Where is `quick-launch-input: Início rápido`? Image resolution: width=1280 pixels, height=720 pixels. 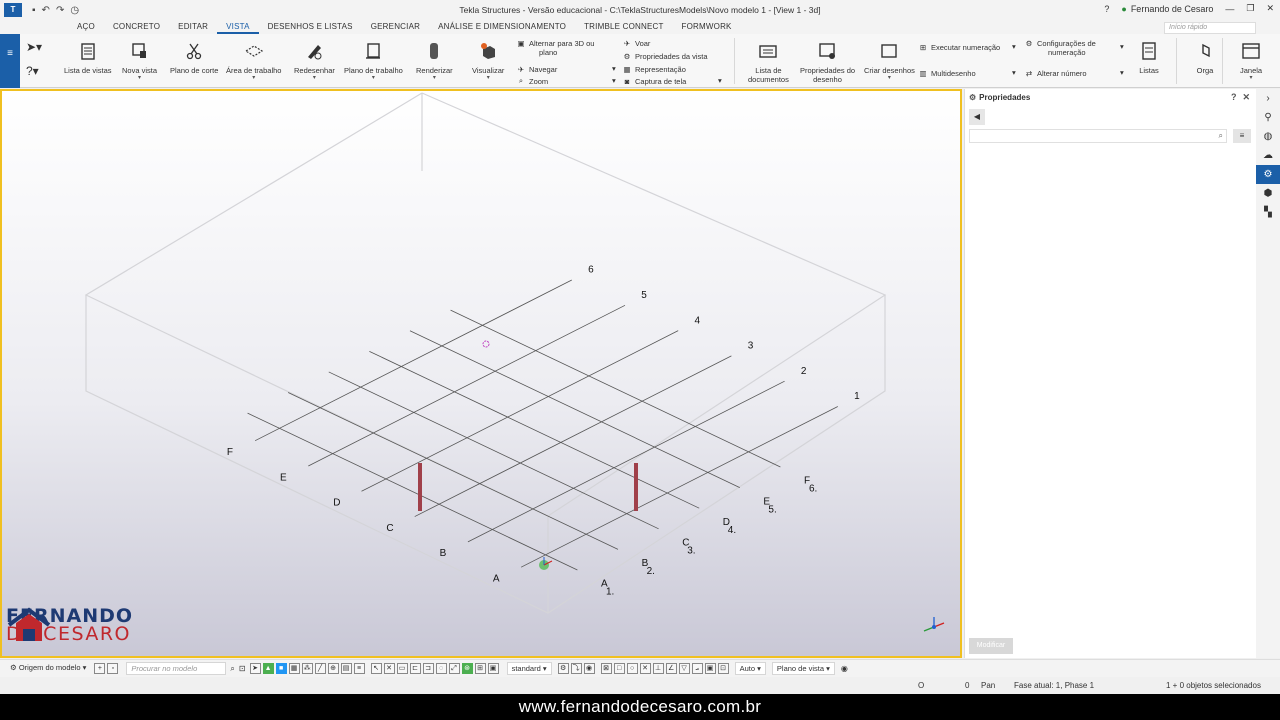
quick-launch-input: Início rápido is located at coordinates (1210, 28).